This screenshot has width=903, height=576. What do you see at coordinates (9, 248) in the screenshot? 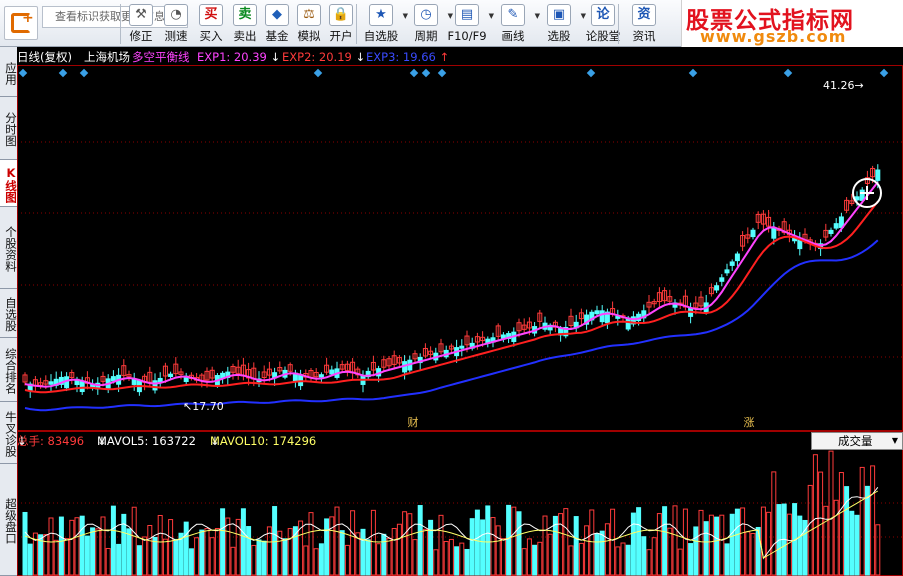
I see `sidebar-tab-3: 个股资料` at bounding box center [9, 248].